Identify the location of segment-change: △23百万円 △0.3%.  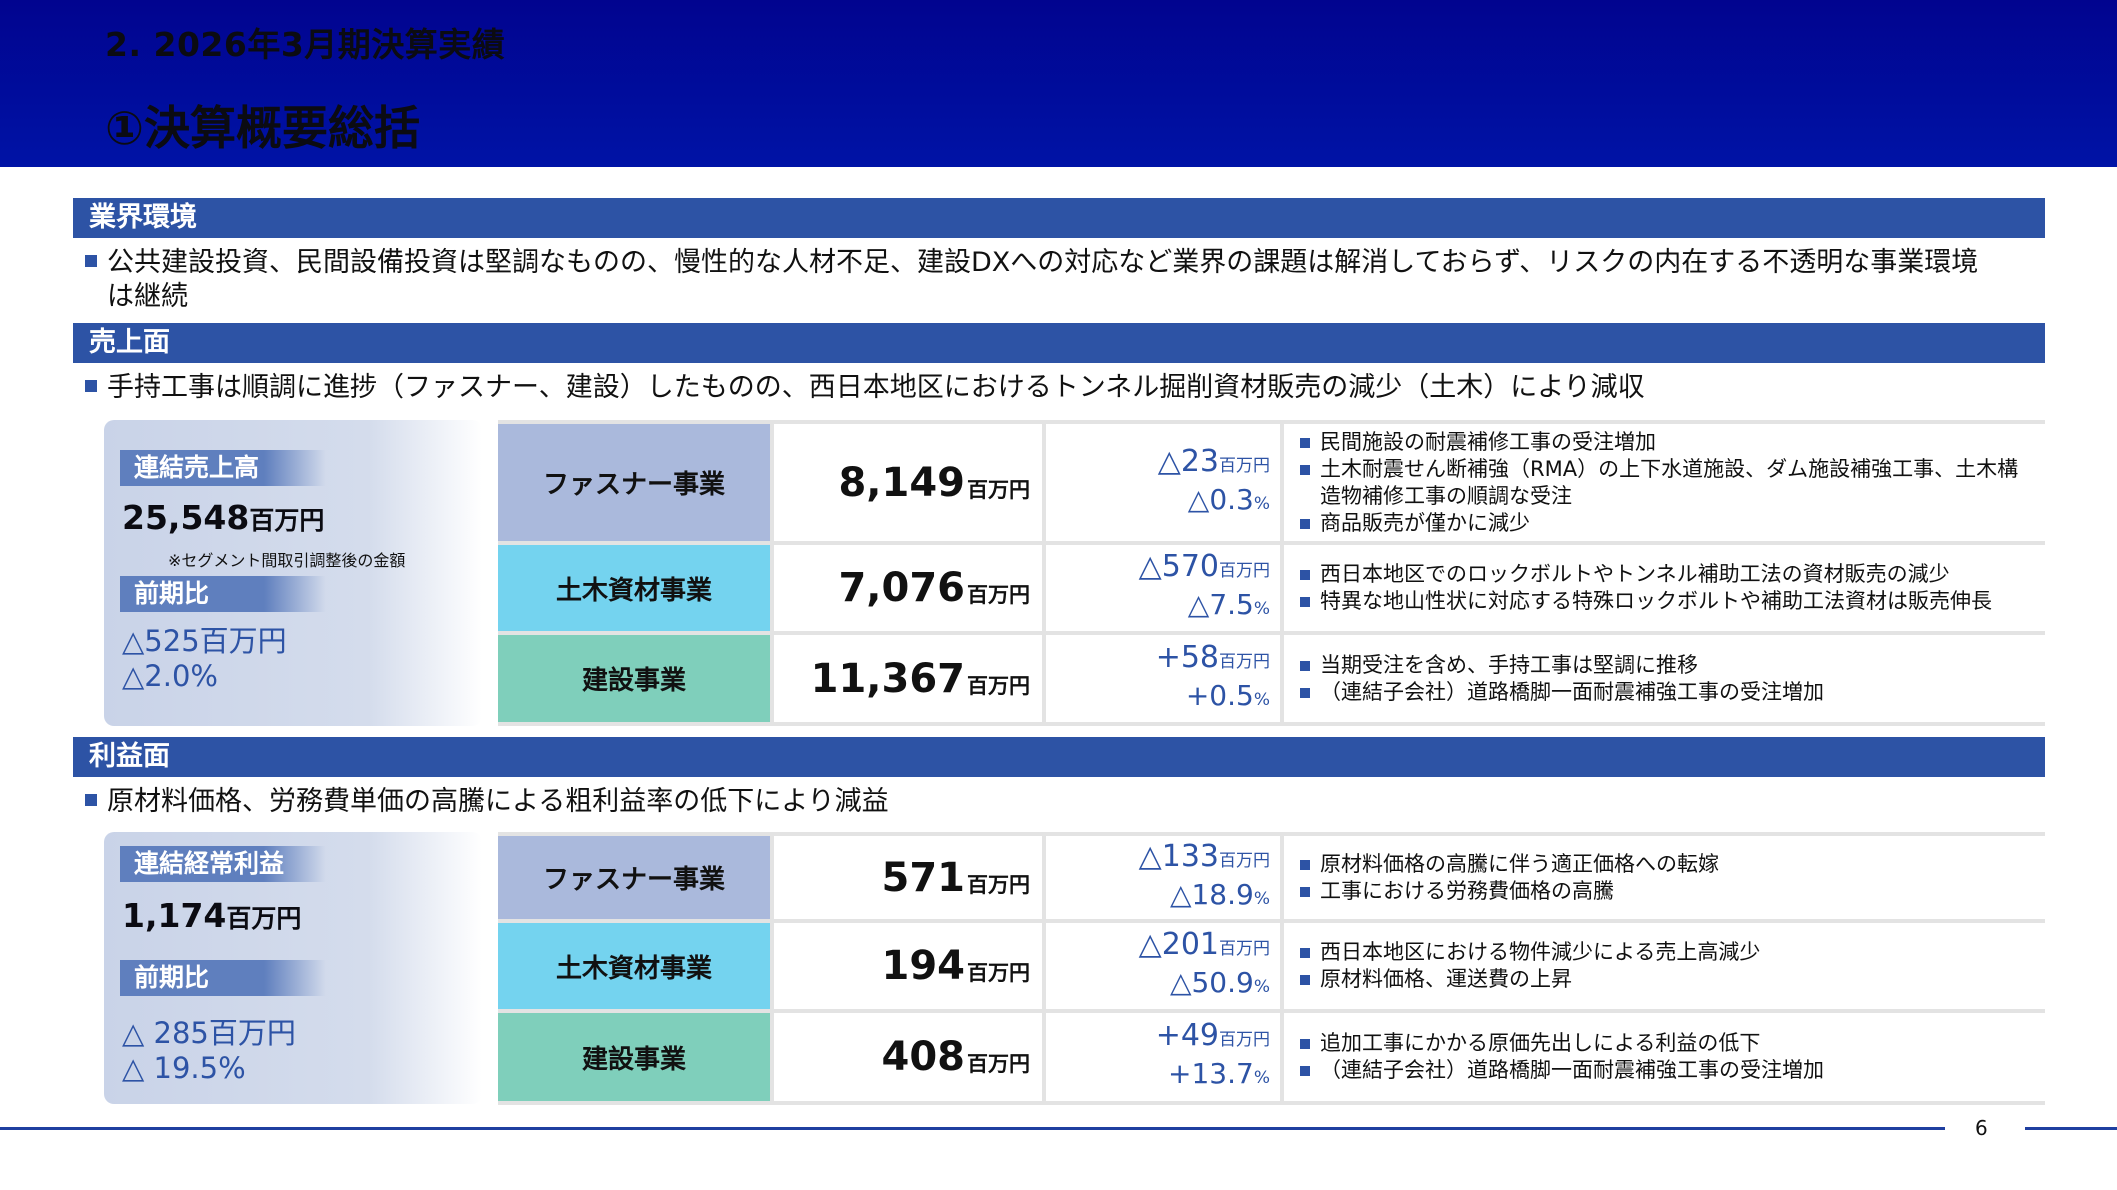
(1165, 482).